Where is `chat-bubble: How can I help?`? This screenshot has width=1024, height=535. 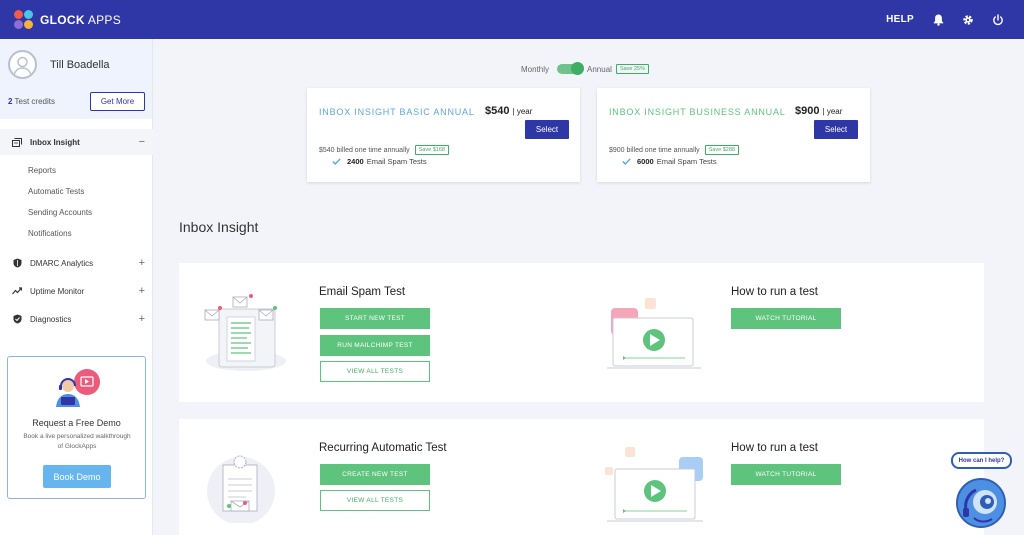
chat-bubble: How can I help? is located at coordinates (981, 460).